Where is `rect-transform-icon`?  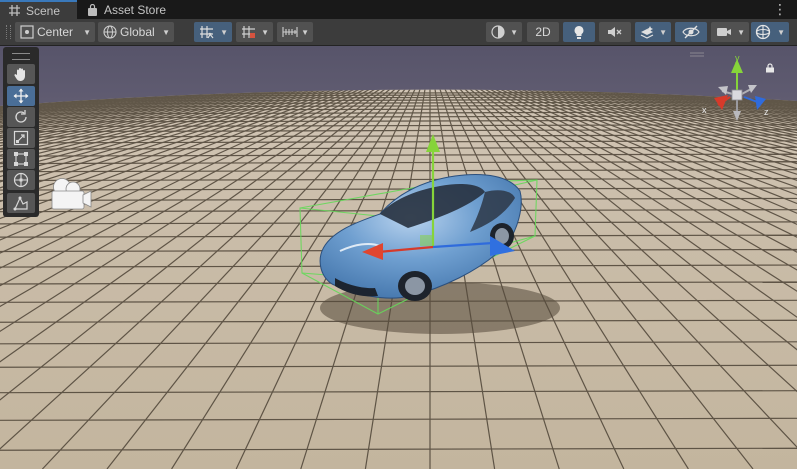 rect-transform-icon is located at coordinates (21, 159).